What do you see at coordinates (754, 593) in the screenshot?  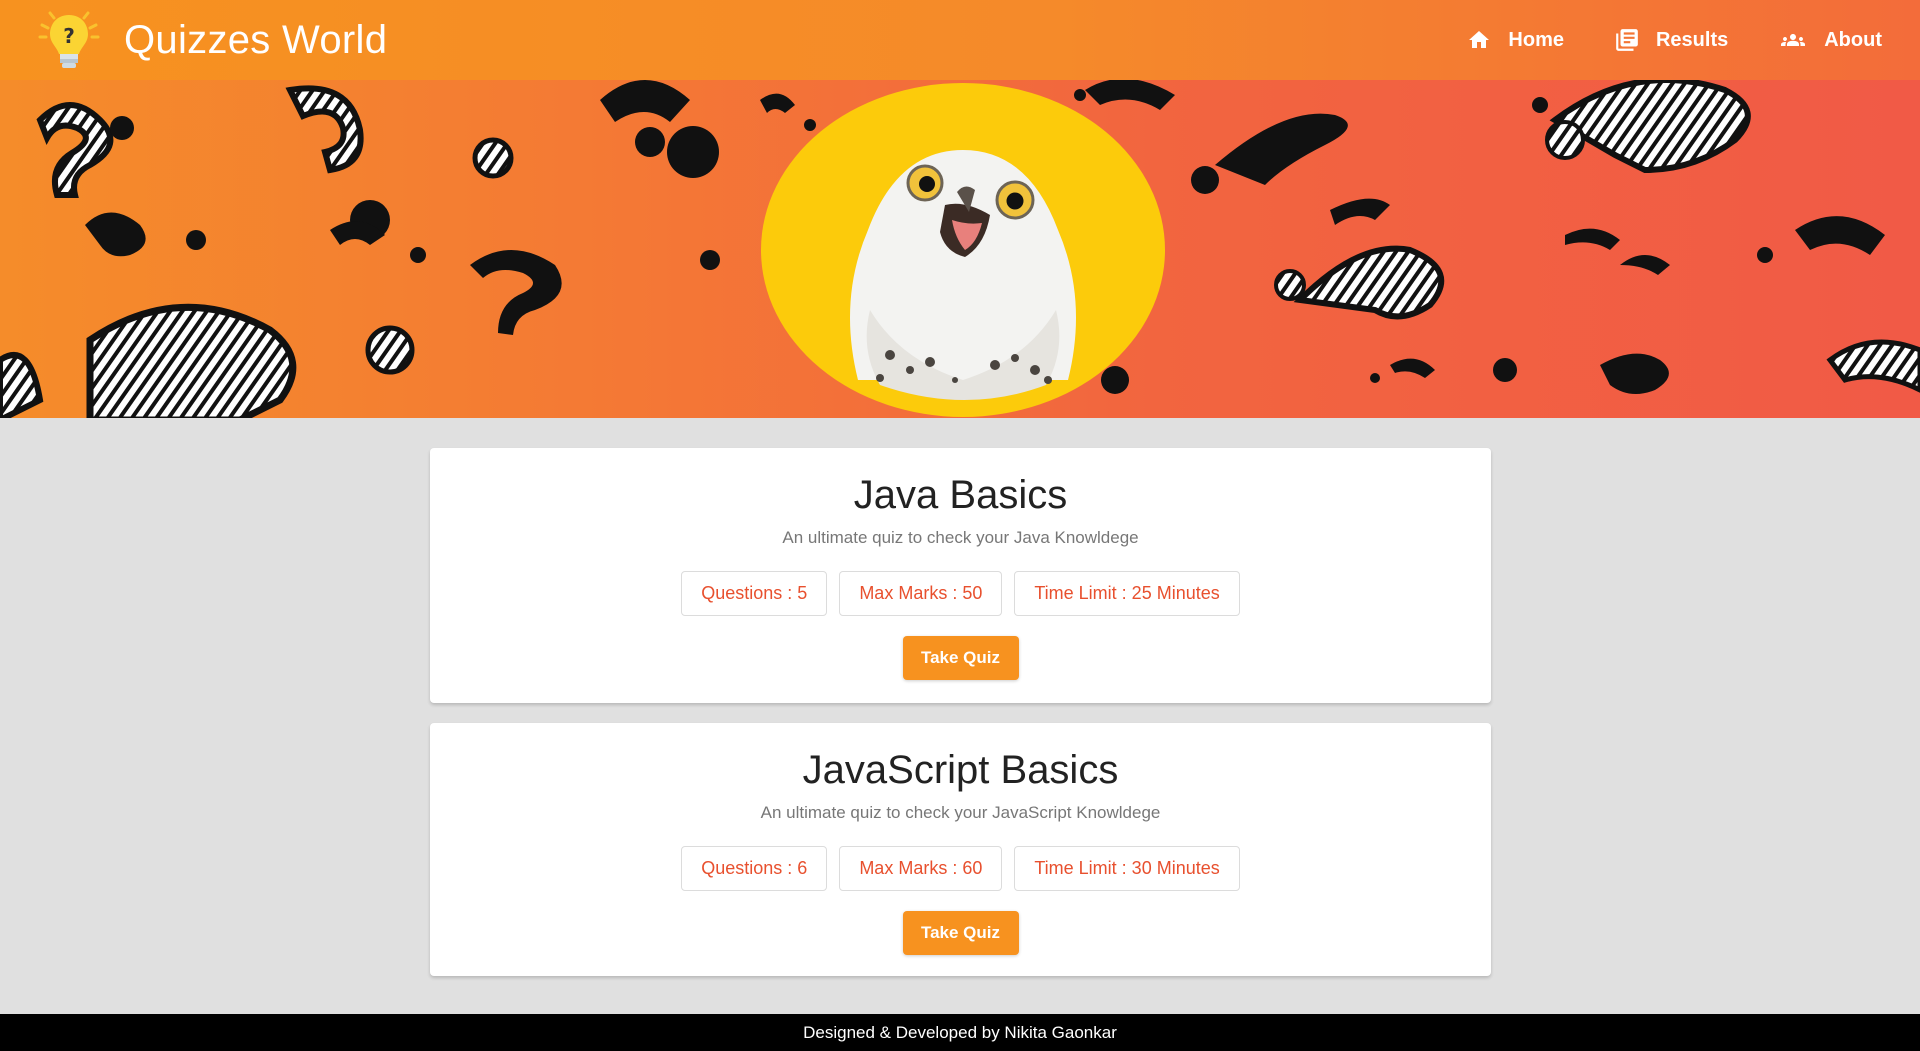 I see `questions-chip: Questions : 5` at bounding box center [754, 593].